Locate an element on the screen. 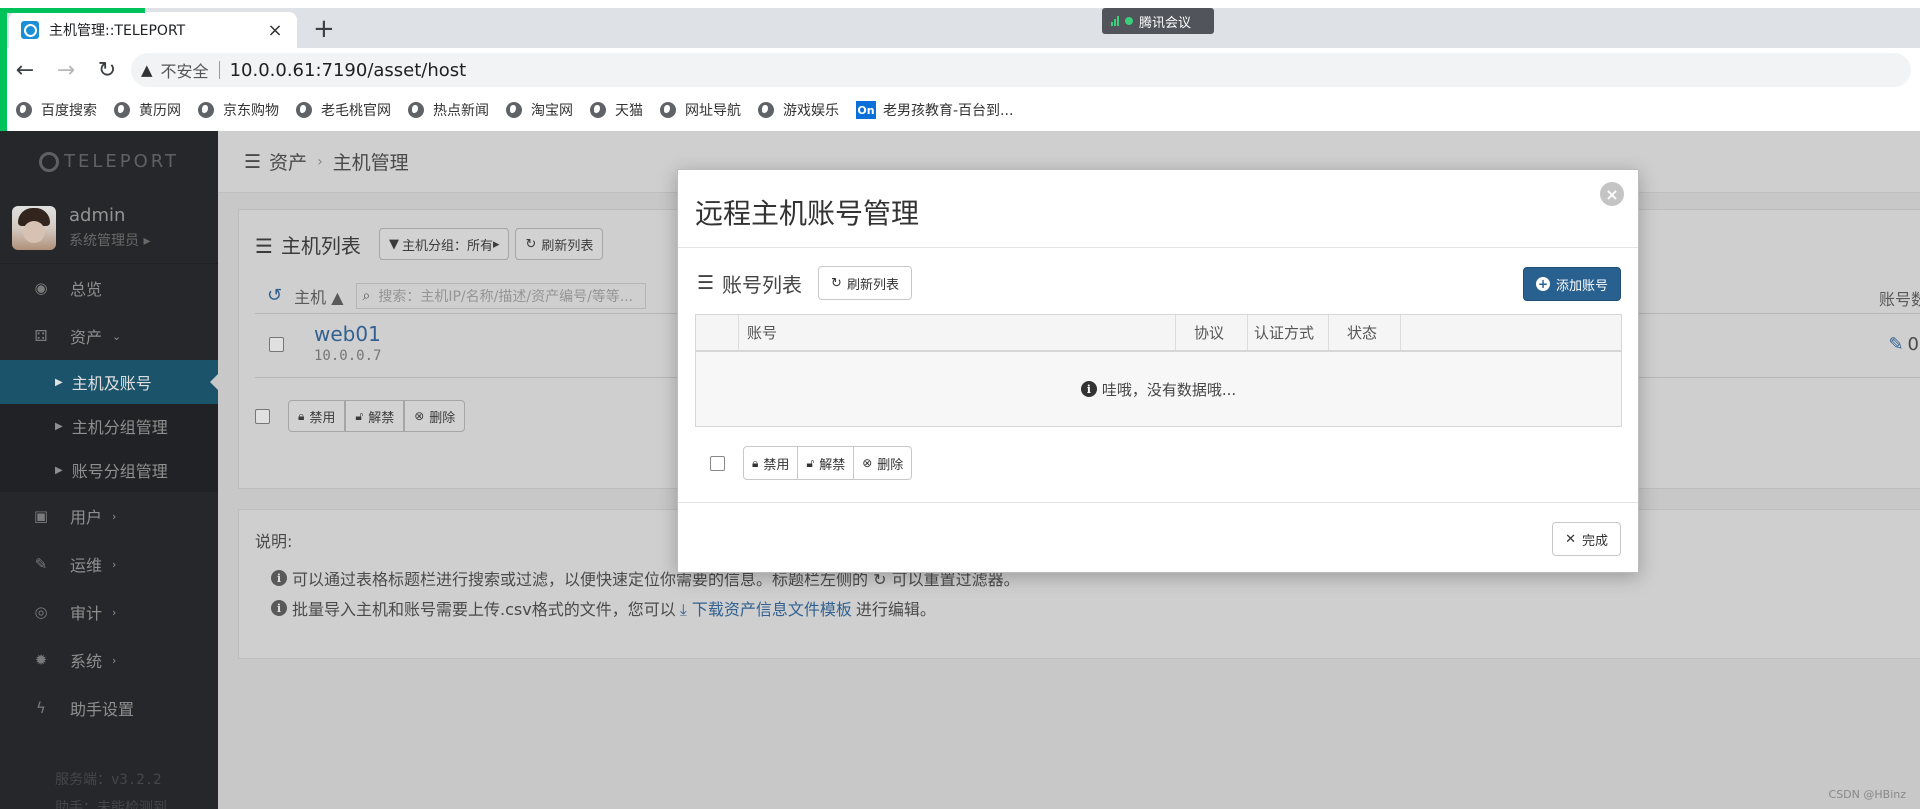 This screenshot has width=1920, height=809. new-tab-button: + is located at coordinates (324, 29).